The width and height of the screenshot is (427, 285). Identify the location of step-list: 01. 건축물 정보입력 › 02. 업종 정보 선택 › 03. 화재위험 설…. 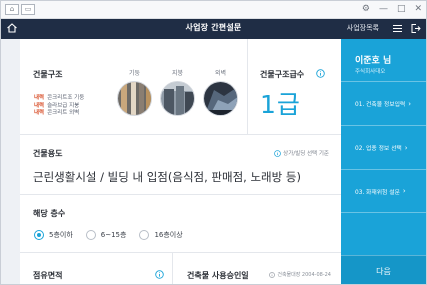
(383, 147).